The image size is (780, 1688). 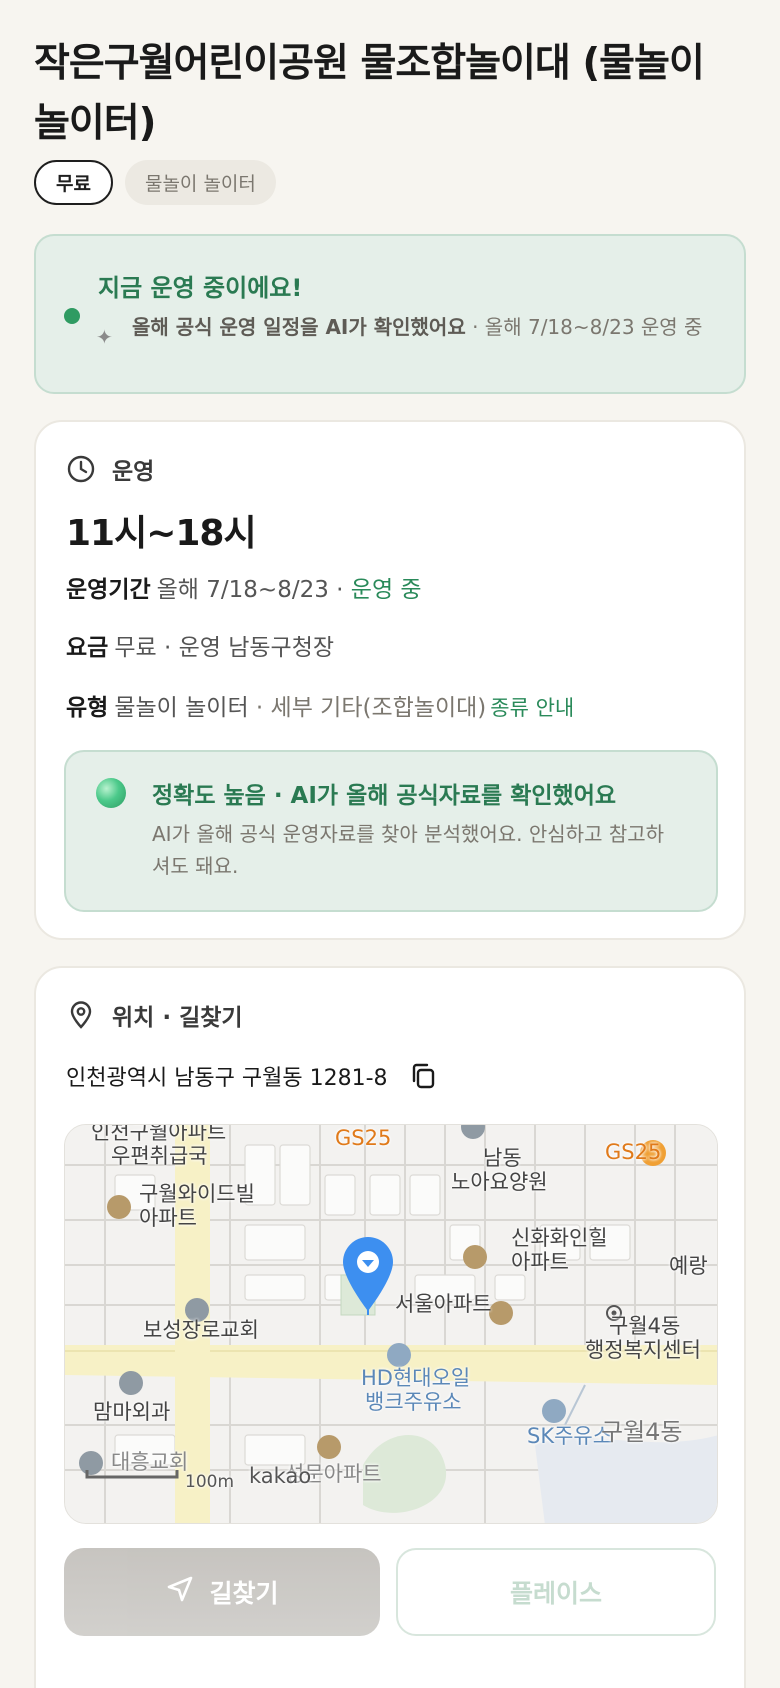 I want to click on accuracy-title: 정확도 높음 · AI가 올해 공식자료를 확인했어요, so click(x=384, y=796).